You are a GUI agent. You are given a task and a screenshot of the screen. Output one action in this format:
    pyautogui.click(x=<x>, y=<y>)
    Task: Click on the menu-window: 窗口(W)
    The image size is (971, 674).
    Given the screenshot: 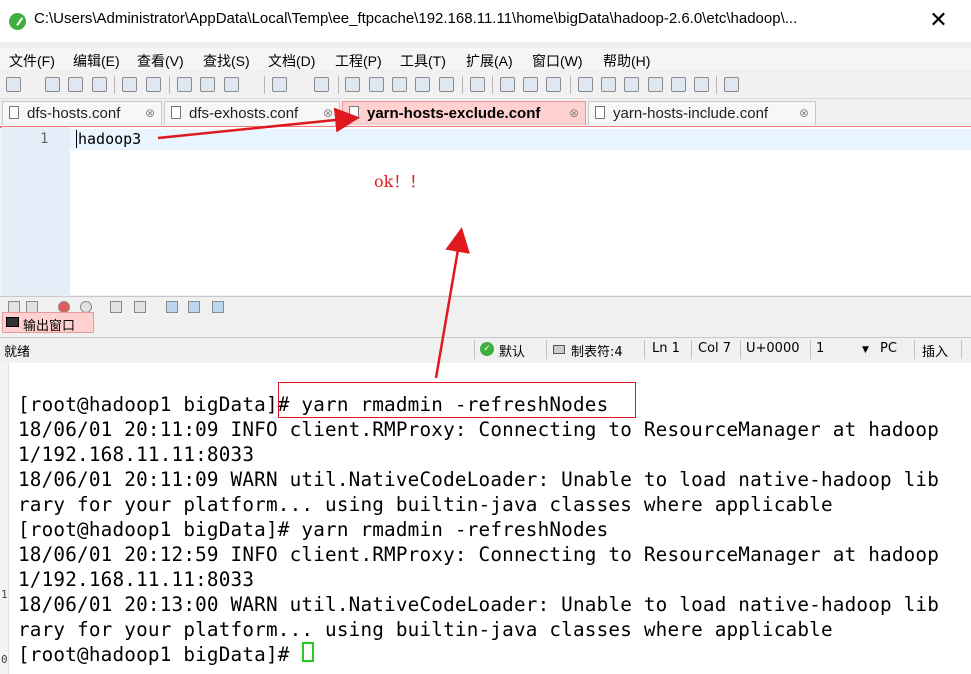 What is the action you would take?
    pyautogui.click(x=557, y=61)
    